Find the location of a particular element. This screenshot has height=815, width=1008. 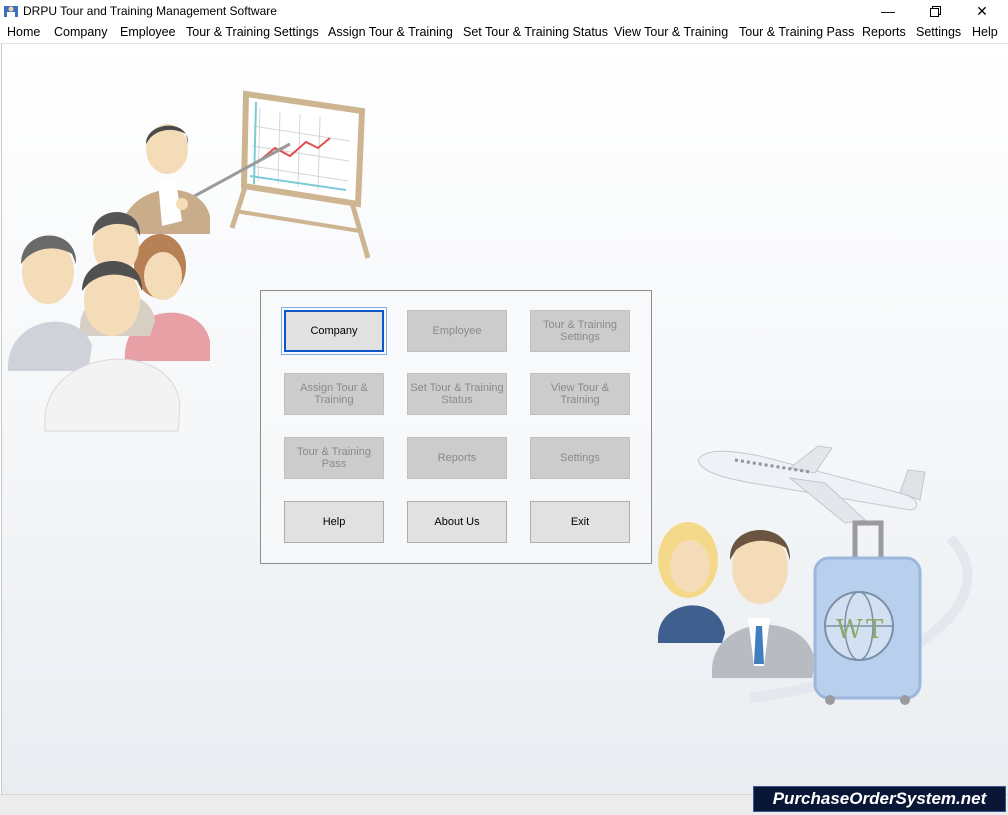

restore-icon is located at coordinates (935, 11).